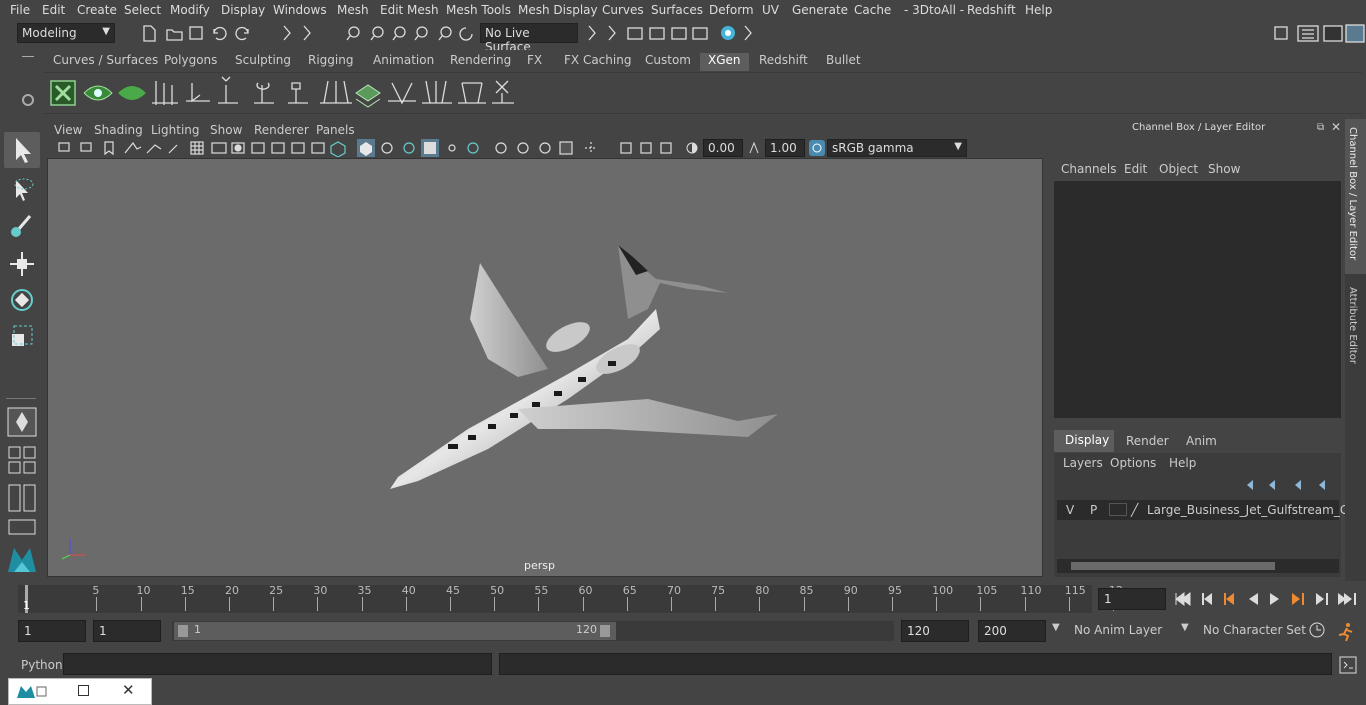 The width and height of the screenshot is (1366, 705). What do you see at coordinates (300, 10) in the screenshot?
I see `menu-windows: Windows` at bounding box center [300, 10].